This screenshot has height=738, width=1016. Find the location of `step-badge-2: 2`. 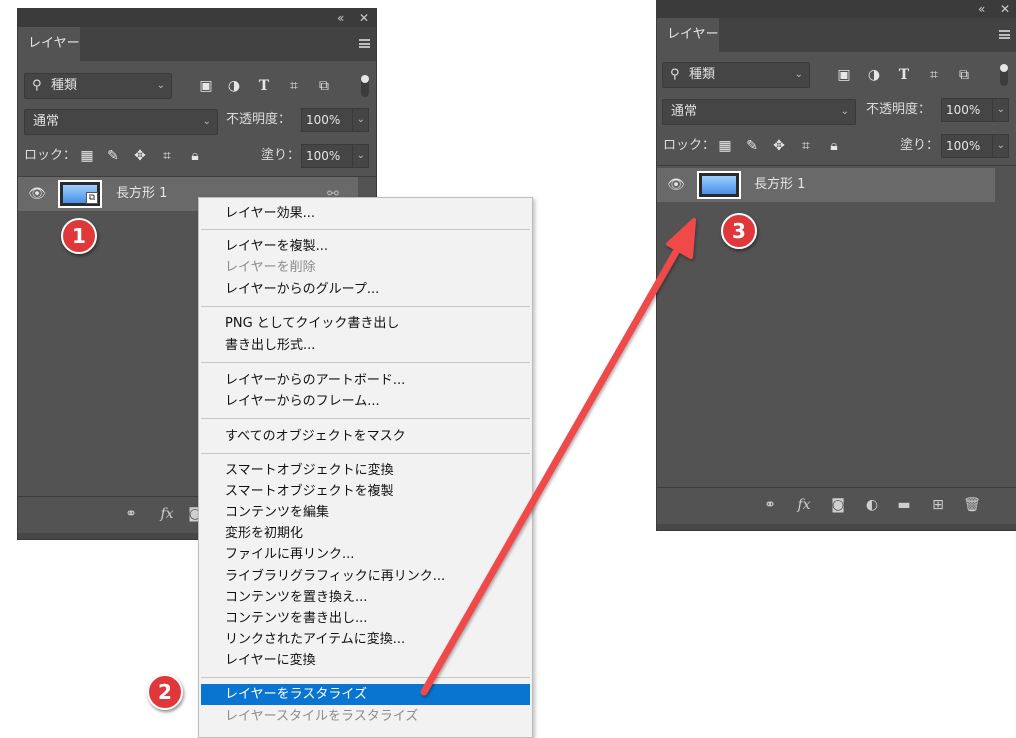

step-badge-2: 2 is located at coordinates (165, 692).